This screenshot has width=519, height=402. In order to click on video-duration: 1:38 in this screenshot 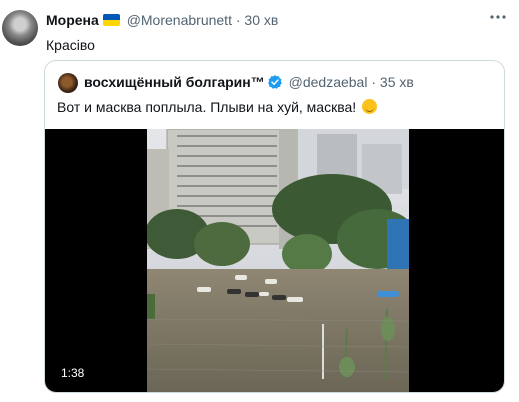, I will do `click(73, 373)`.